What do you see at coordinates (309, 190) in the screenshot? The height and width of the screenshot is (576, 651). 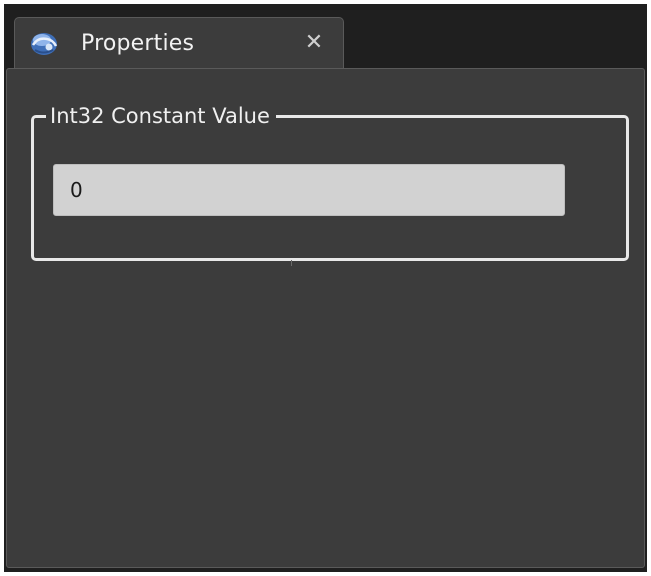 I see `int32-value-input` at bounding box center [309, 190].